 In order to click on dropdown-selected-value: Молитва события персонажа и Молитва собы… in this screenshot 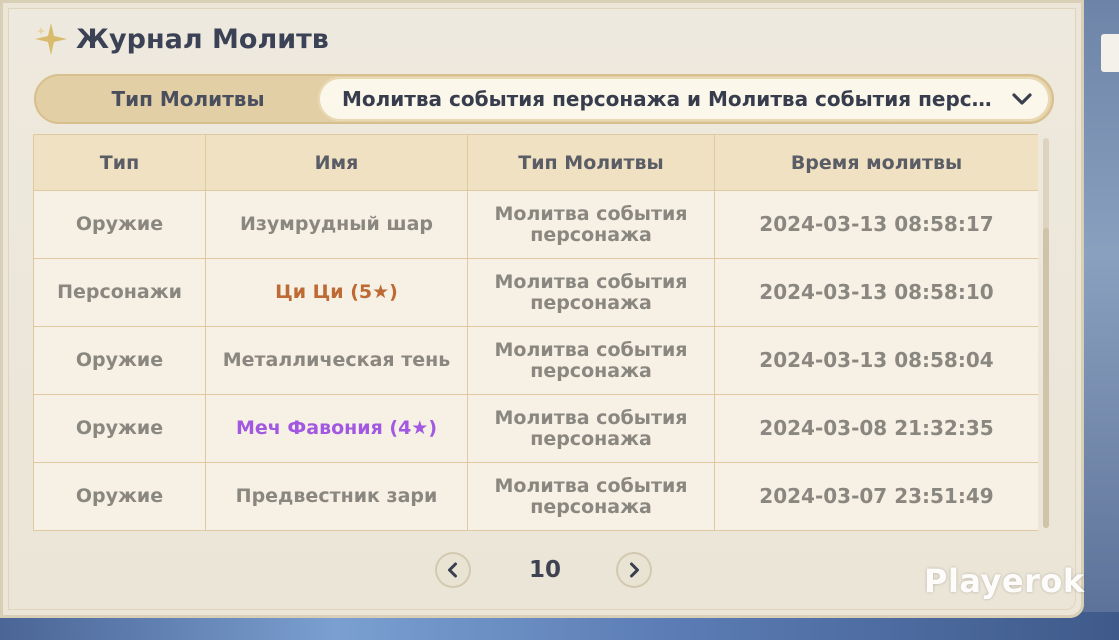, I will do `click(667, 99)`.